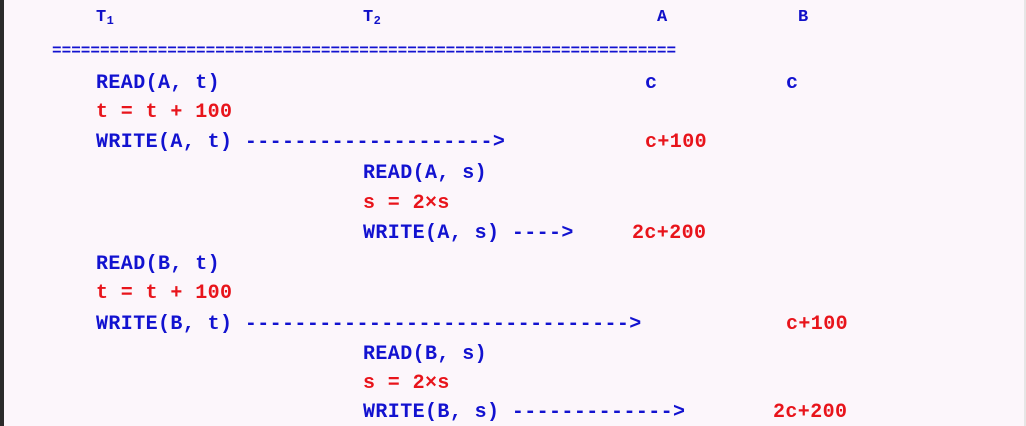  Describe the element at coordinates (372, 18) in the screenshot. I see `t2-header: T2` at that location.